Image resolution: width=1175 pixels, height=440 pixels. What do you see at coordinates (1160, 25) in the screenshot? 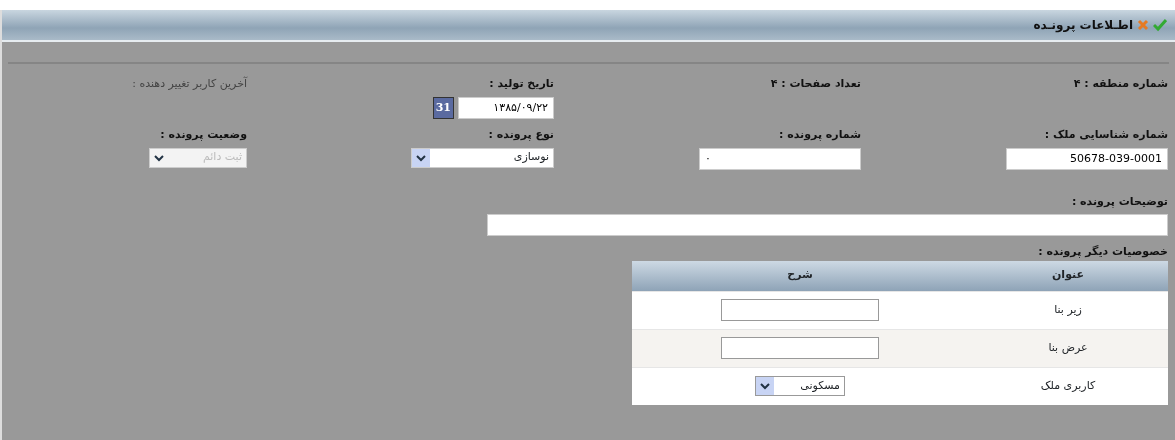
I see `check-icon` at bounding box center [1160, 25].